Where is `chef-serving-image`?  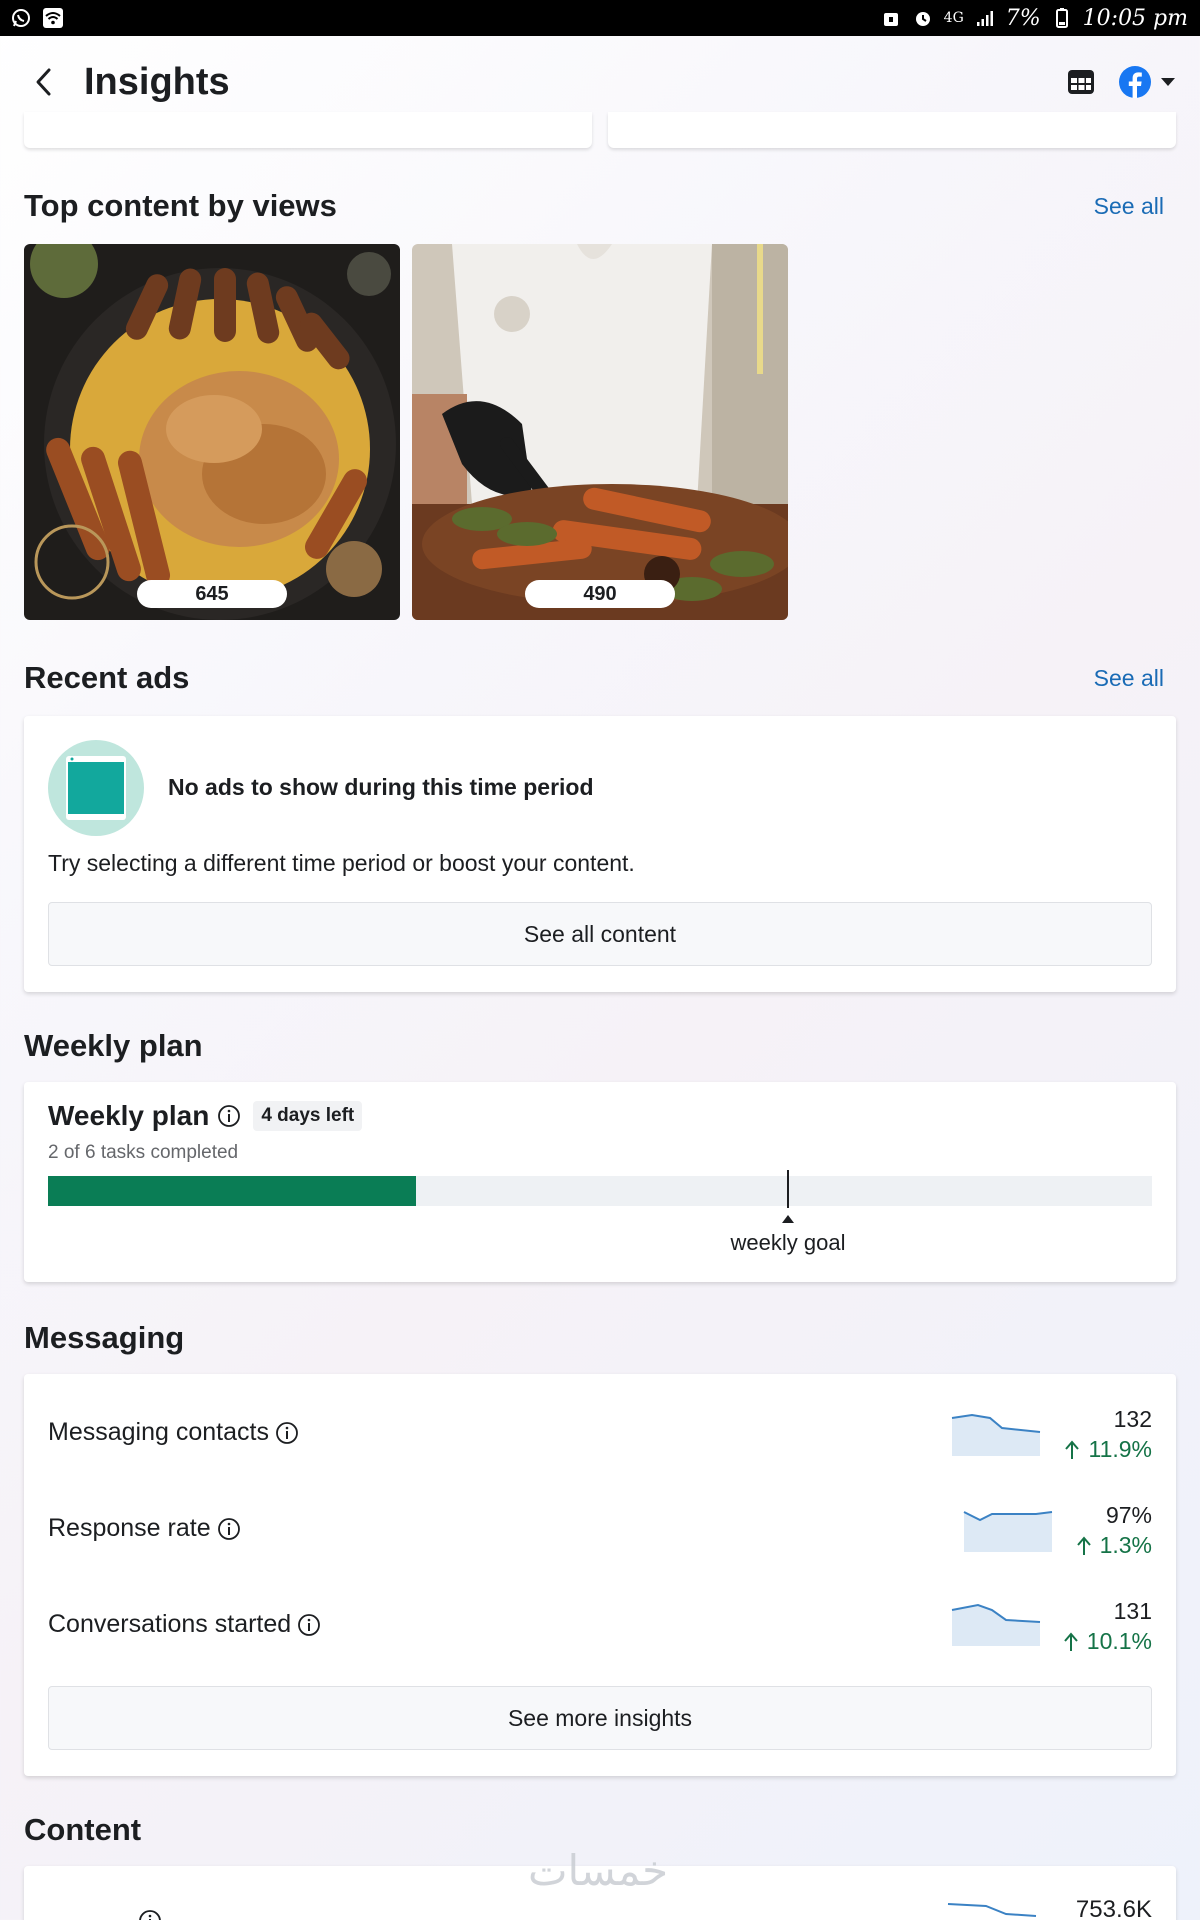 chef-serving-image is located at coordinates (600, 432).